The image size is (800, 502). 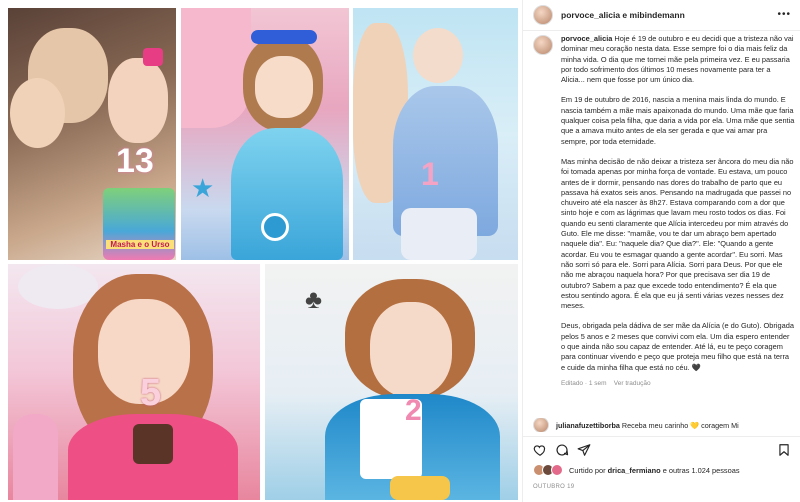 I want to click on doll-topper, so click(x=35, y=457).